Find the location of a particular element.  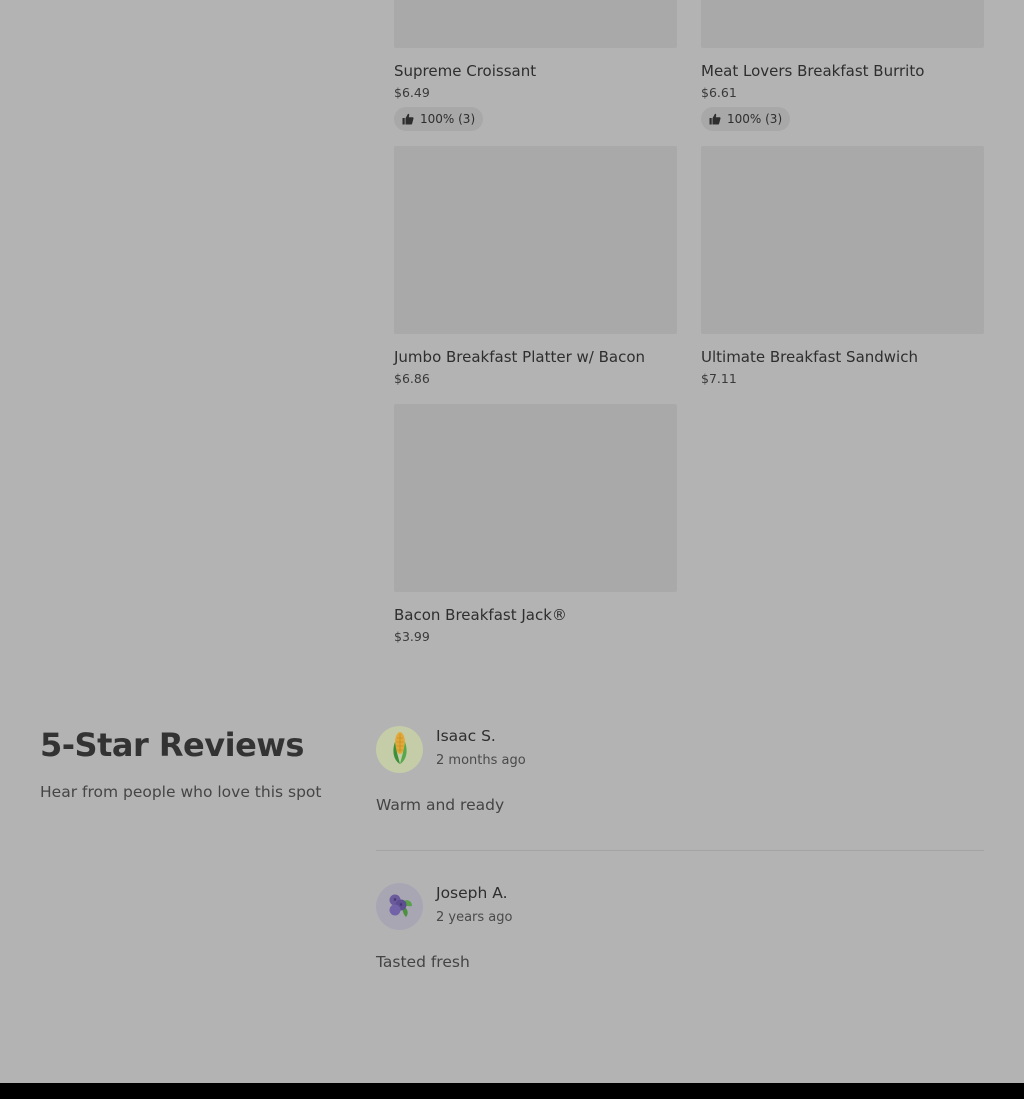

corn-icon is located at coordinates (400, 750).